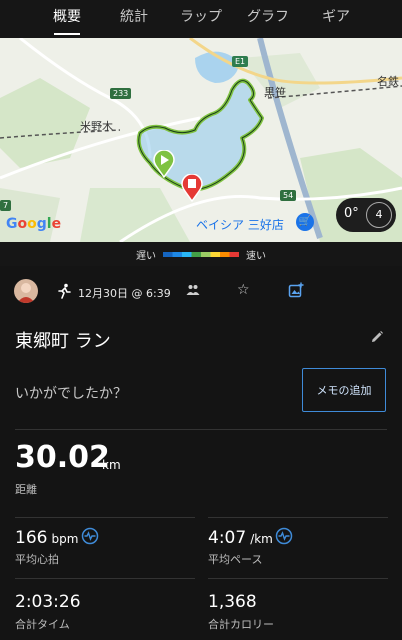  I want to click on total-time-label: 合計タイム, so click(42, 624).